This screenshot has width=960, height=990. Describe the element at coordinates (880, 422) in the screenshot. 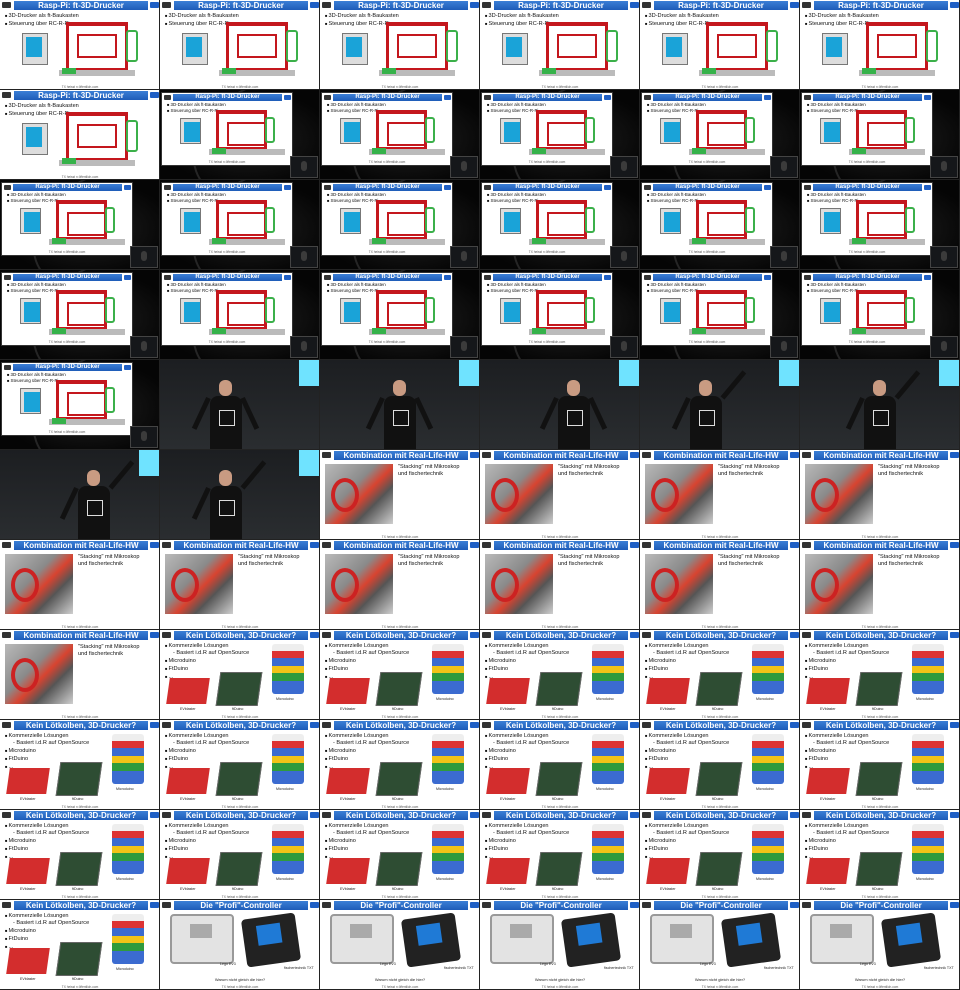

I see `speaker-body` at that location.